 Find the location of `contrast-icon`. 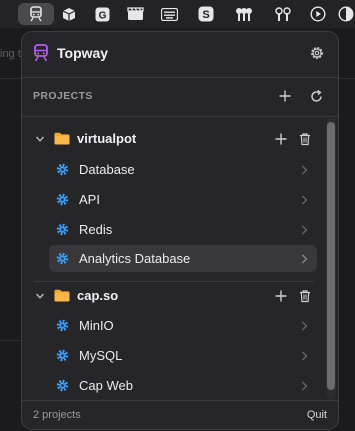

contrast-icon is located at coordinates (346, 14).